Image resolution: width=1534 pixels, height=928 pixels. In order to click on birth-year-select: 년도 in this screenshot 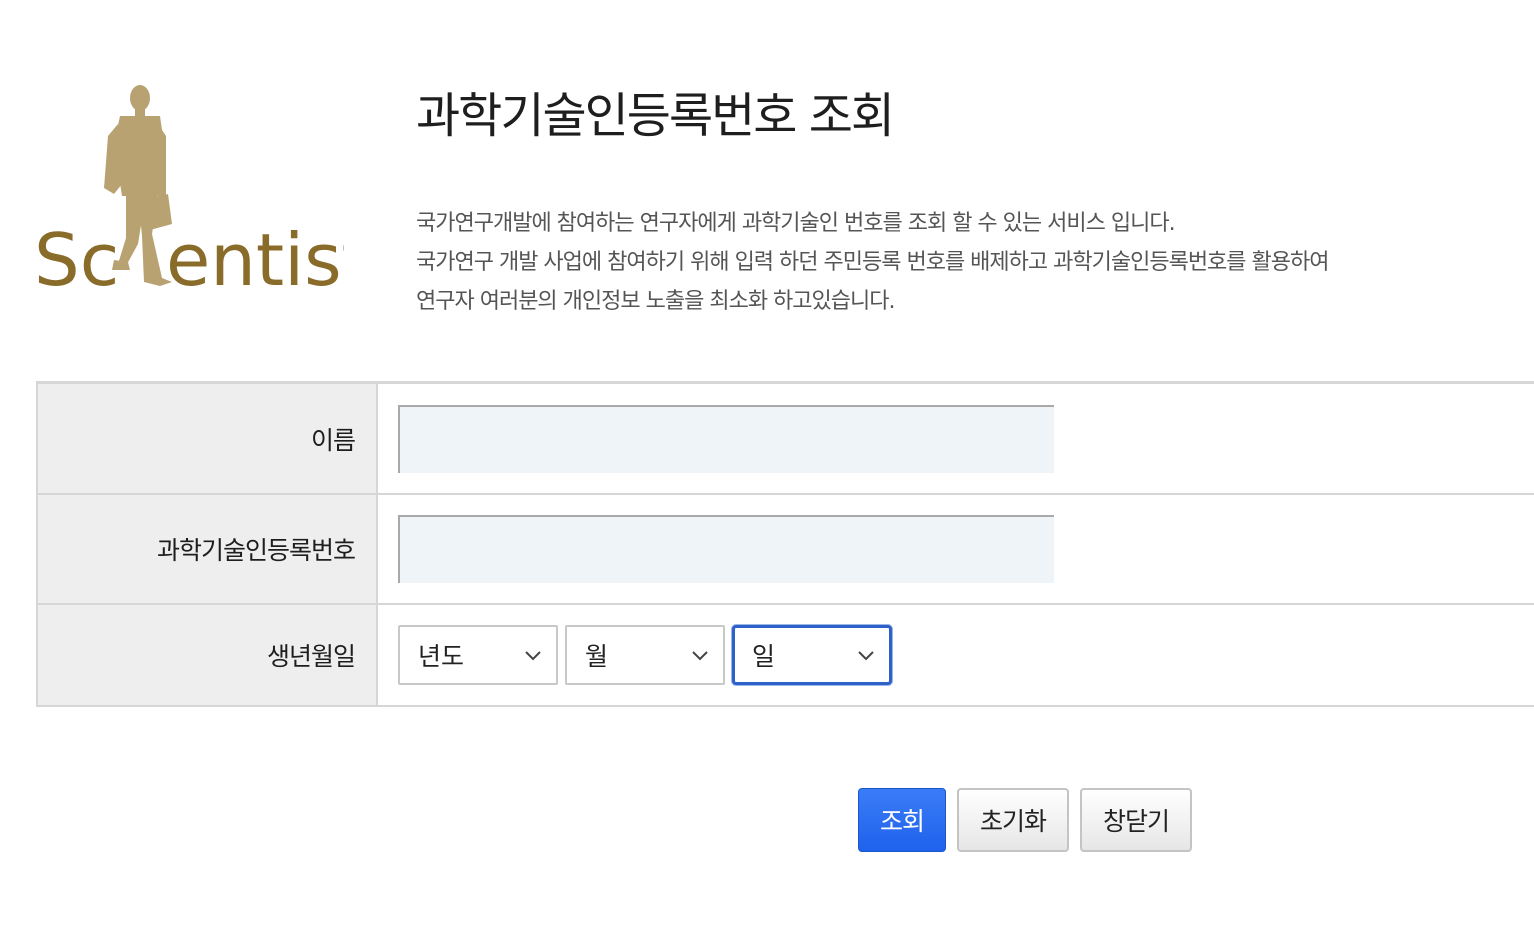, I will do `click(478, 655)`.